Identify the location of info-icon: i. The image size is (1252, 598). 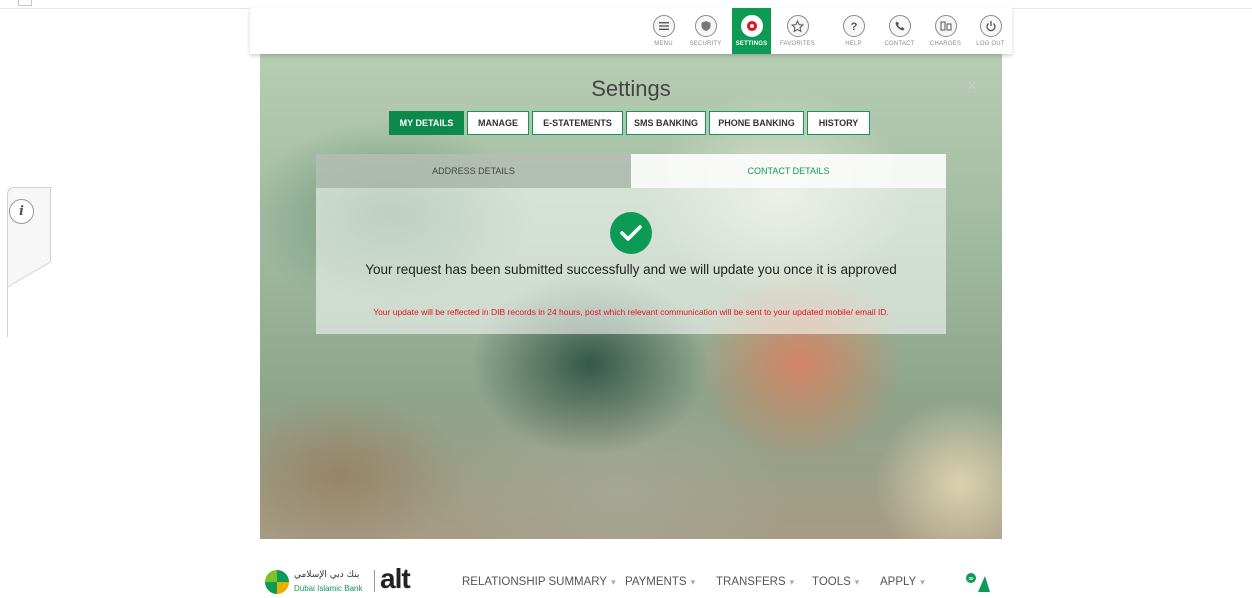
(21, 211).